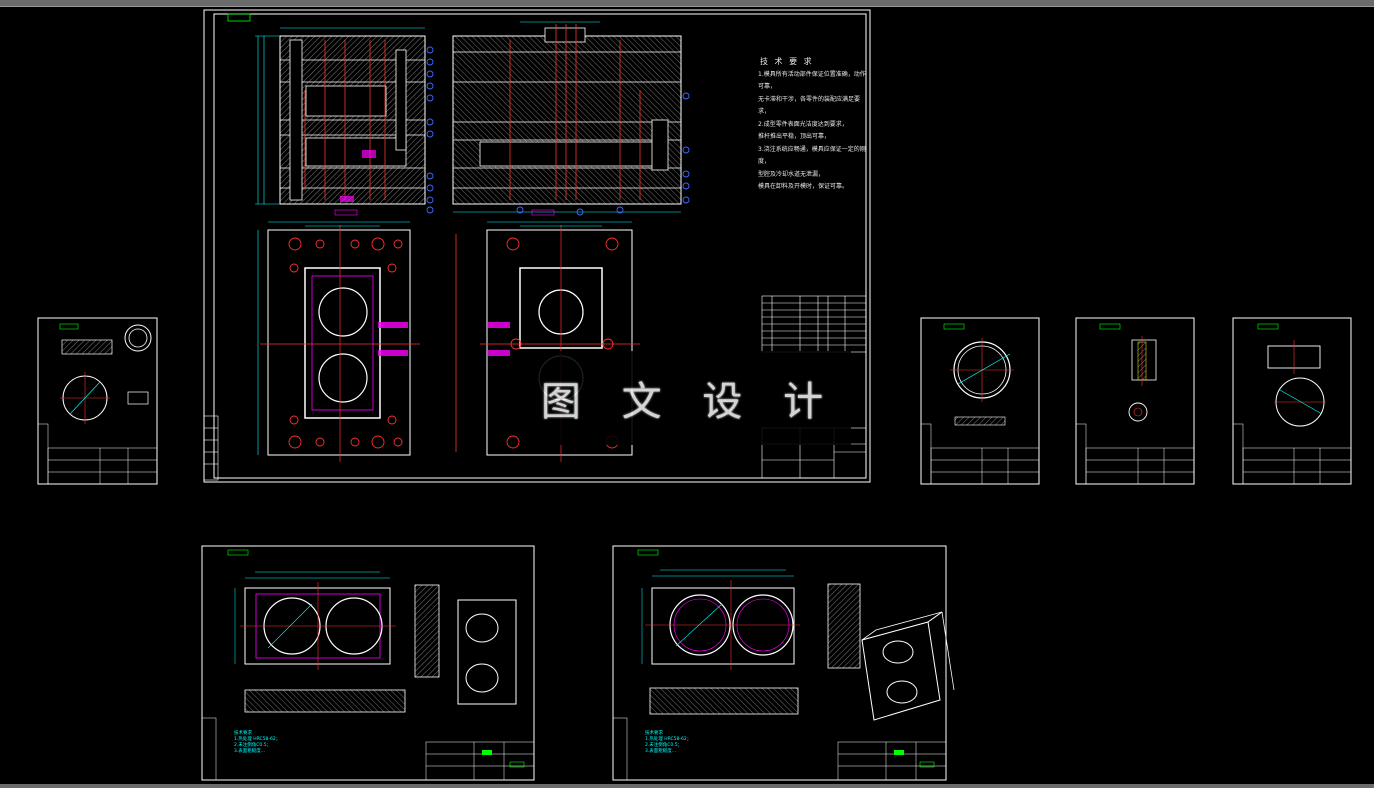 The image size is (1374, 788). What do you see at coordinates (338, 335) in the screenshot?
I see `plan-view-moving-half` at bounding box center [338, 335].